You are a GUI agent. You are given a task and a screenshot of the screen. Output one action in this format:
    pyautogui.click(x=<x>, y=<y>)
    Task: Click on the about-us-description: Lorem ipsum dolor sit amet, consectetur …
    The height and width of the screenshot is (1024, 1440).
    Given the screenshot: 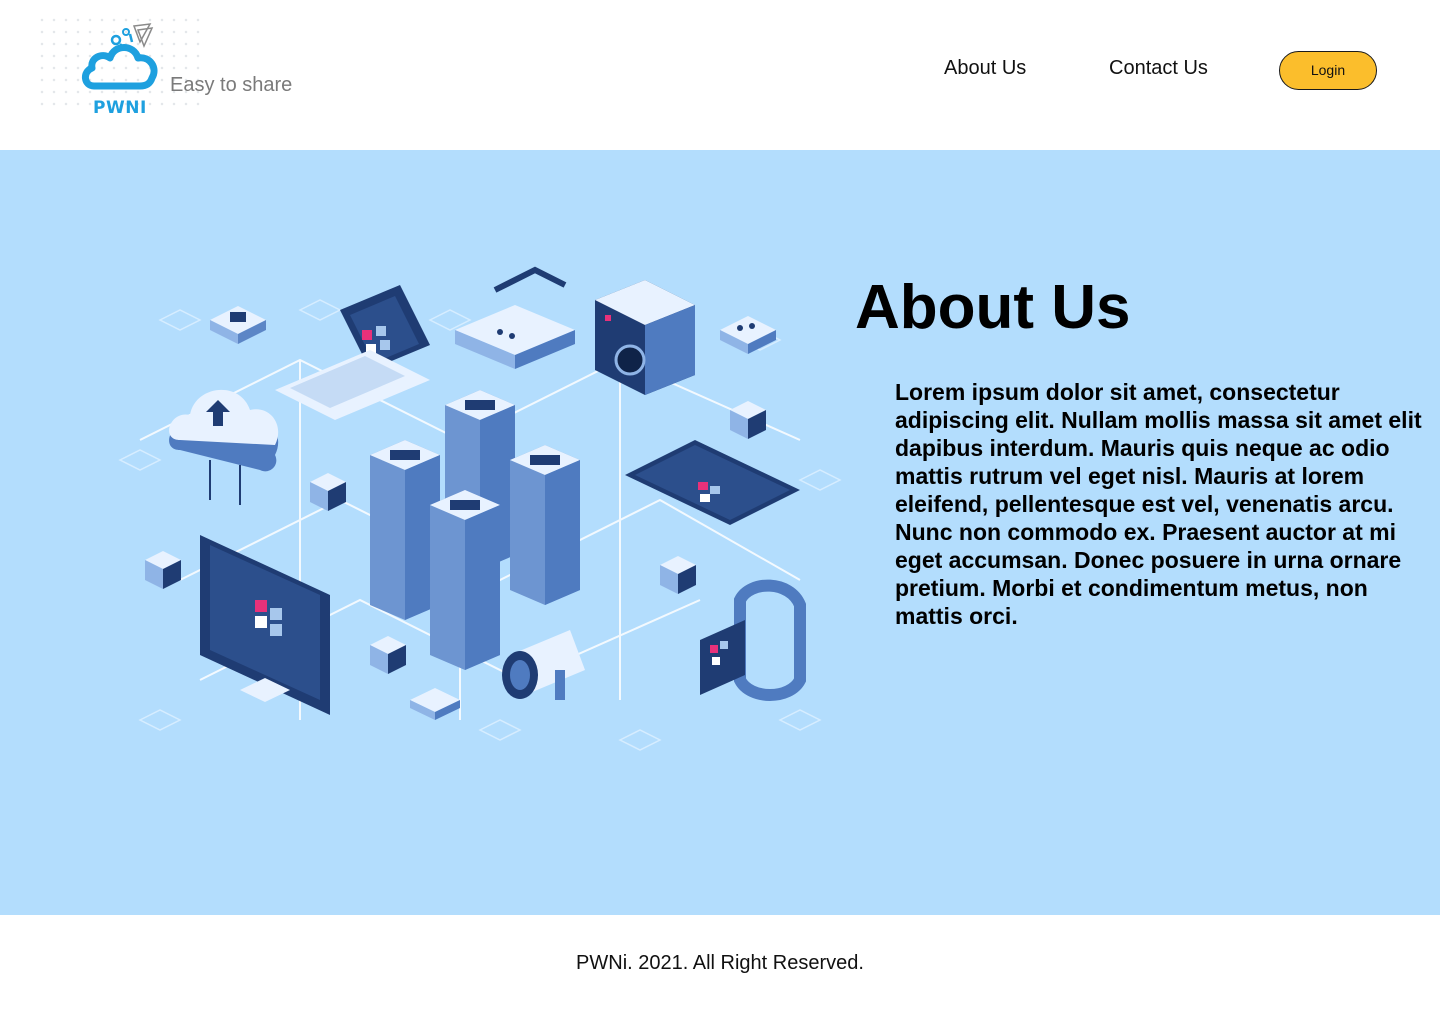 What is the action you would take?
    pyautogui.click(x=1158, y=504)
    